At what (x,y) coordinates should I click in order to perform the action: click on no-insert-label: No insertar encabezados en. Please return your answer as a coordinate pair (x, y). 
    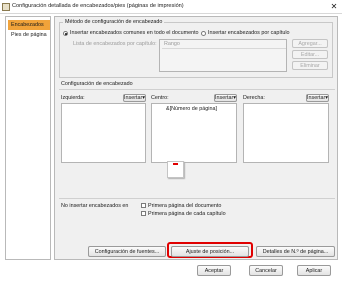
    Looking at the image, I should click on (95, 206).